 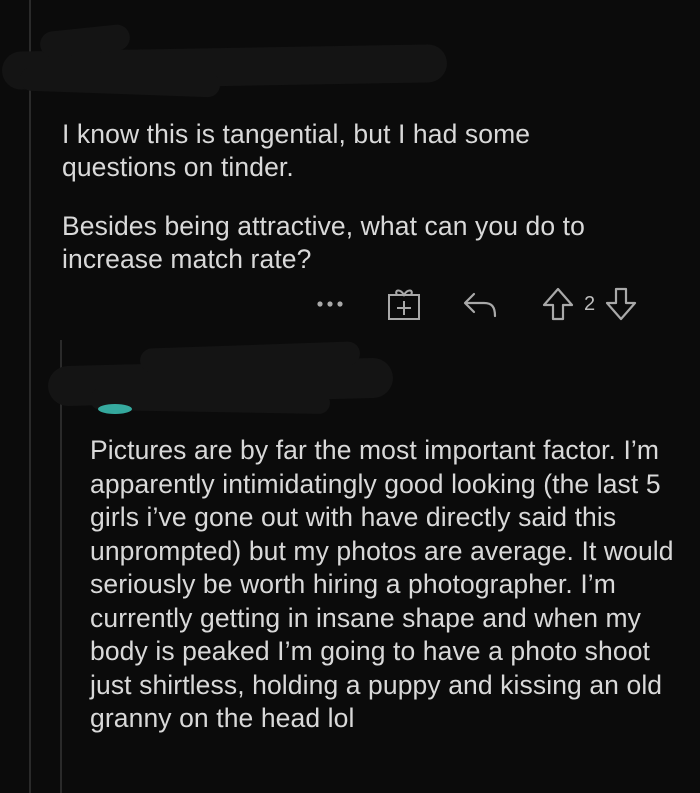 I want to click on thread-line-inner, so click(x=61, y=566).